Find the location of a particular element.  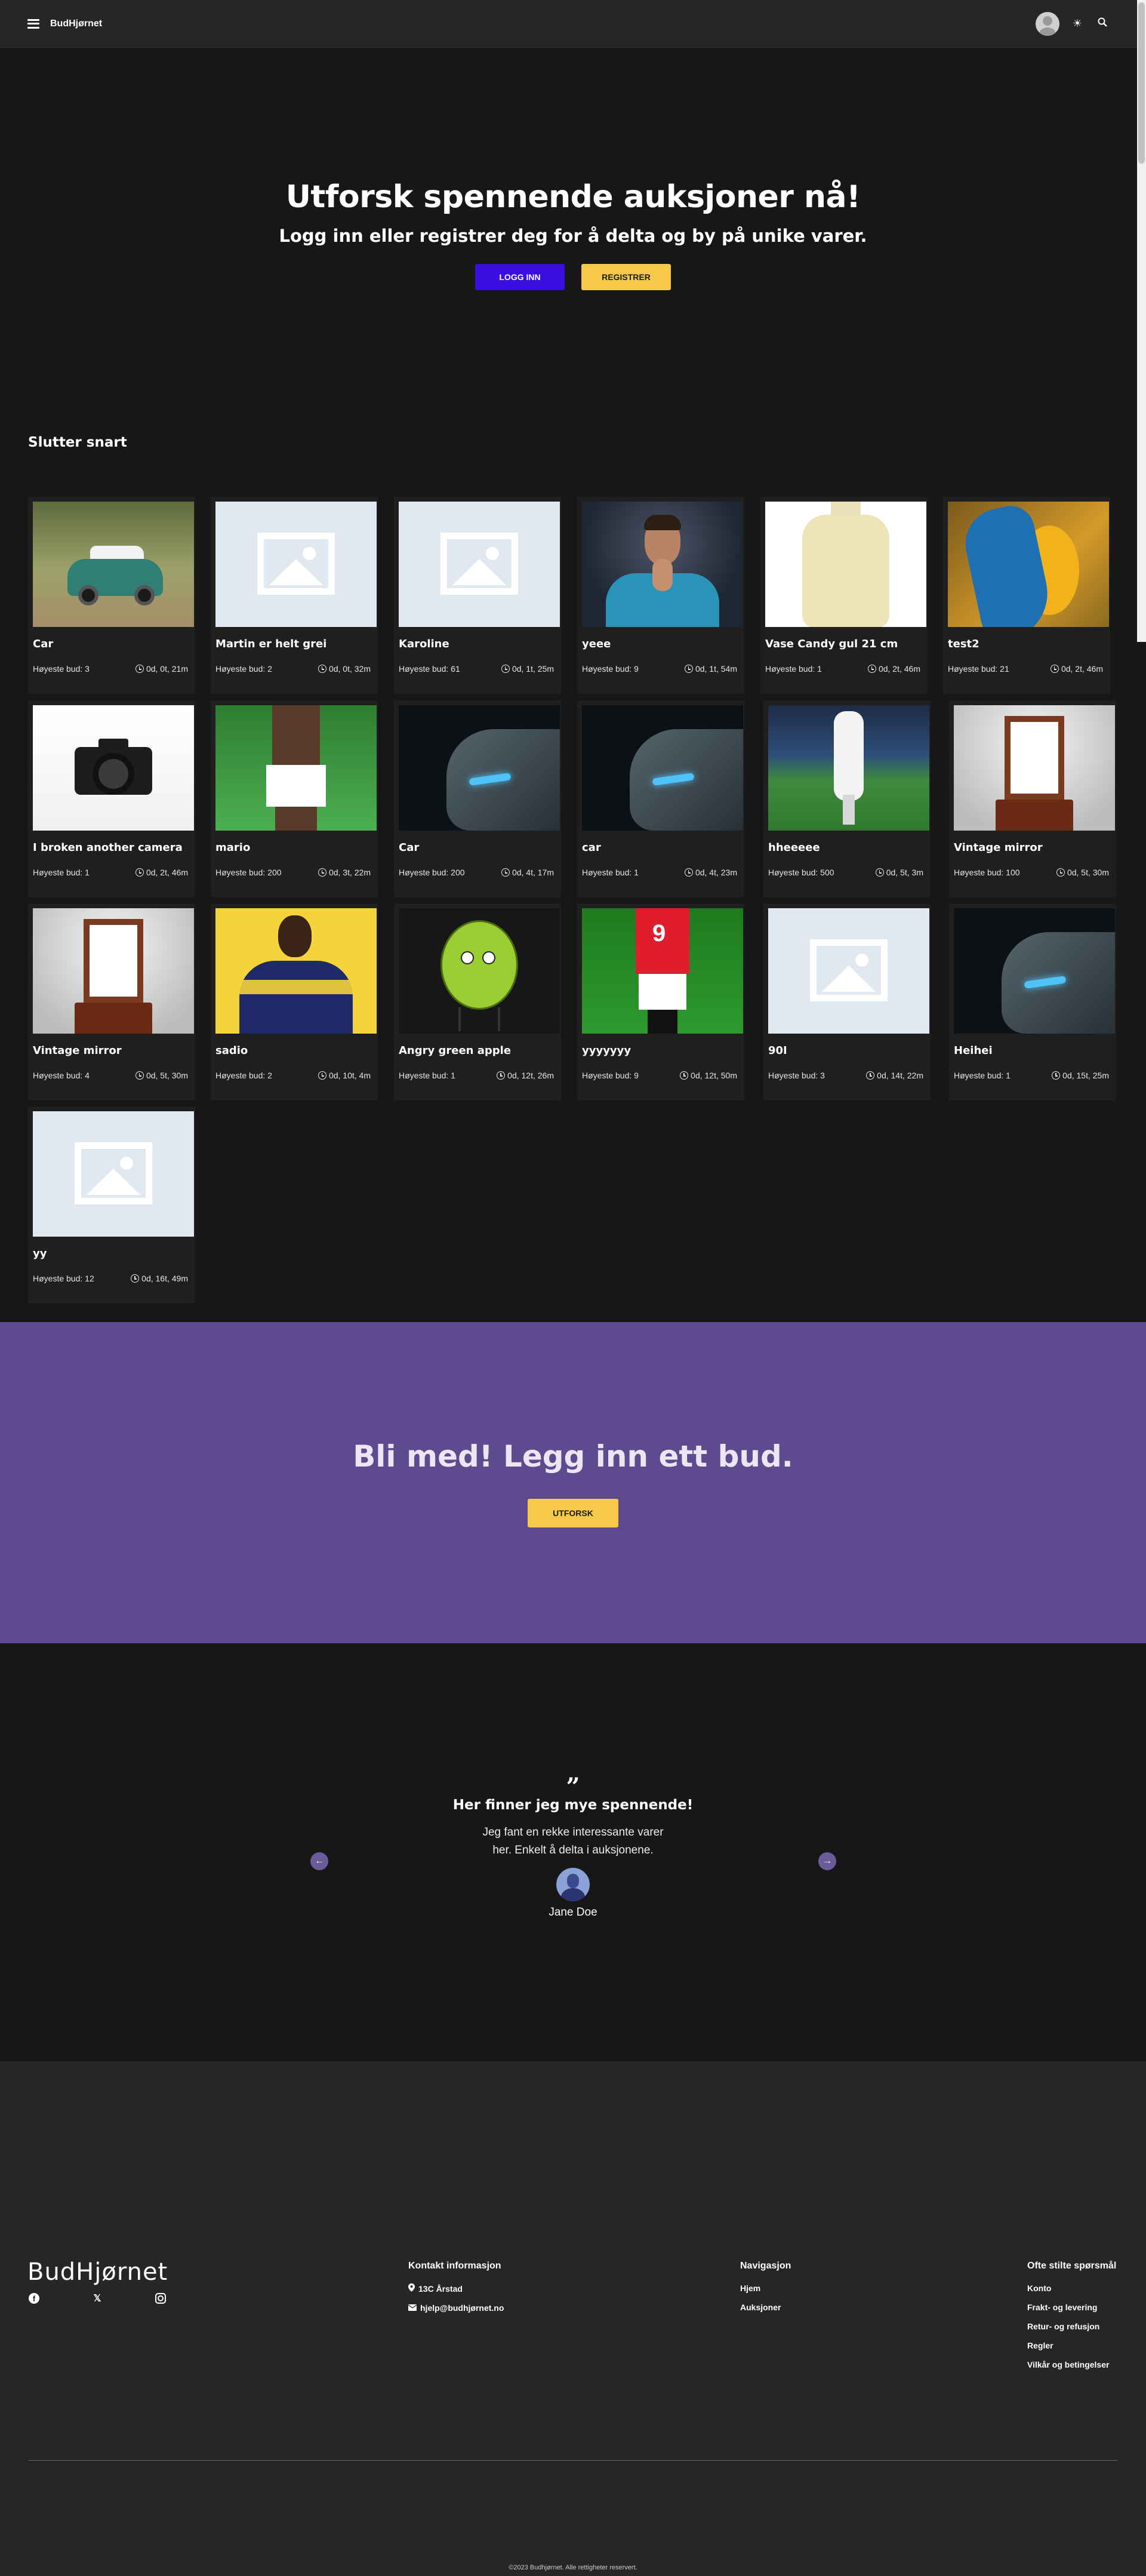

x-twitter-icon: 𝕏 is located at coordinates (97, 2298).